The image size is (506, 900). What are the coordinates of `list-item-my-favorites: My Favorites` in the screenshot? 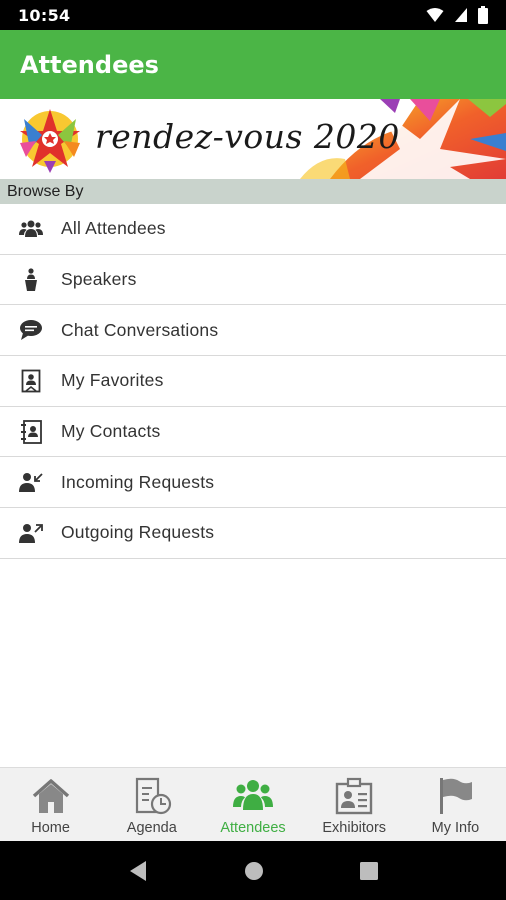 It's located at (253, 381).